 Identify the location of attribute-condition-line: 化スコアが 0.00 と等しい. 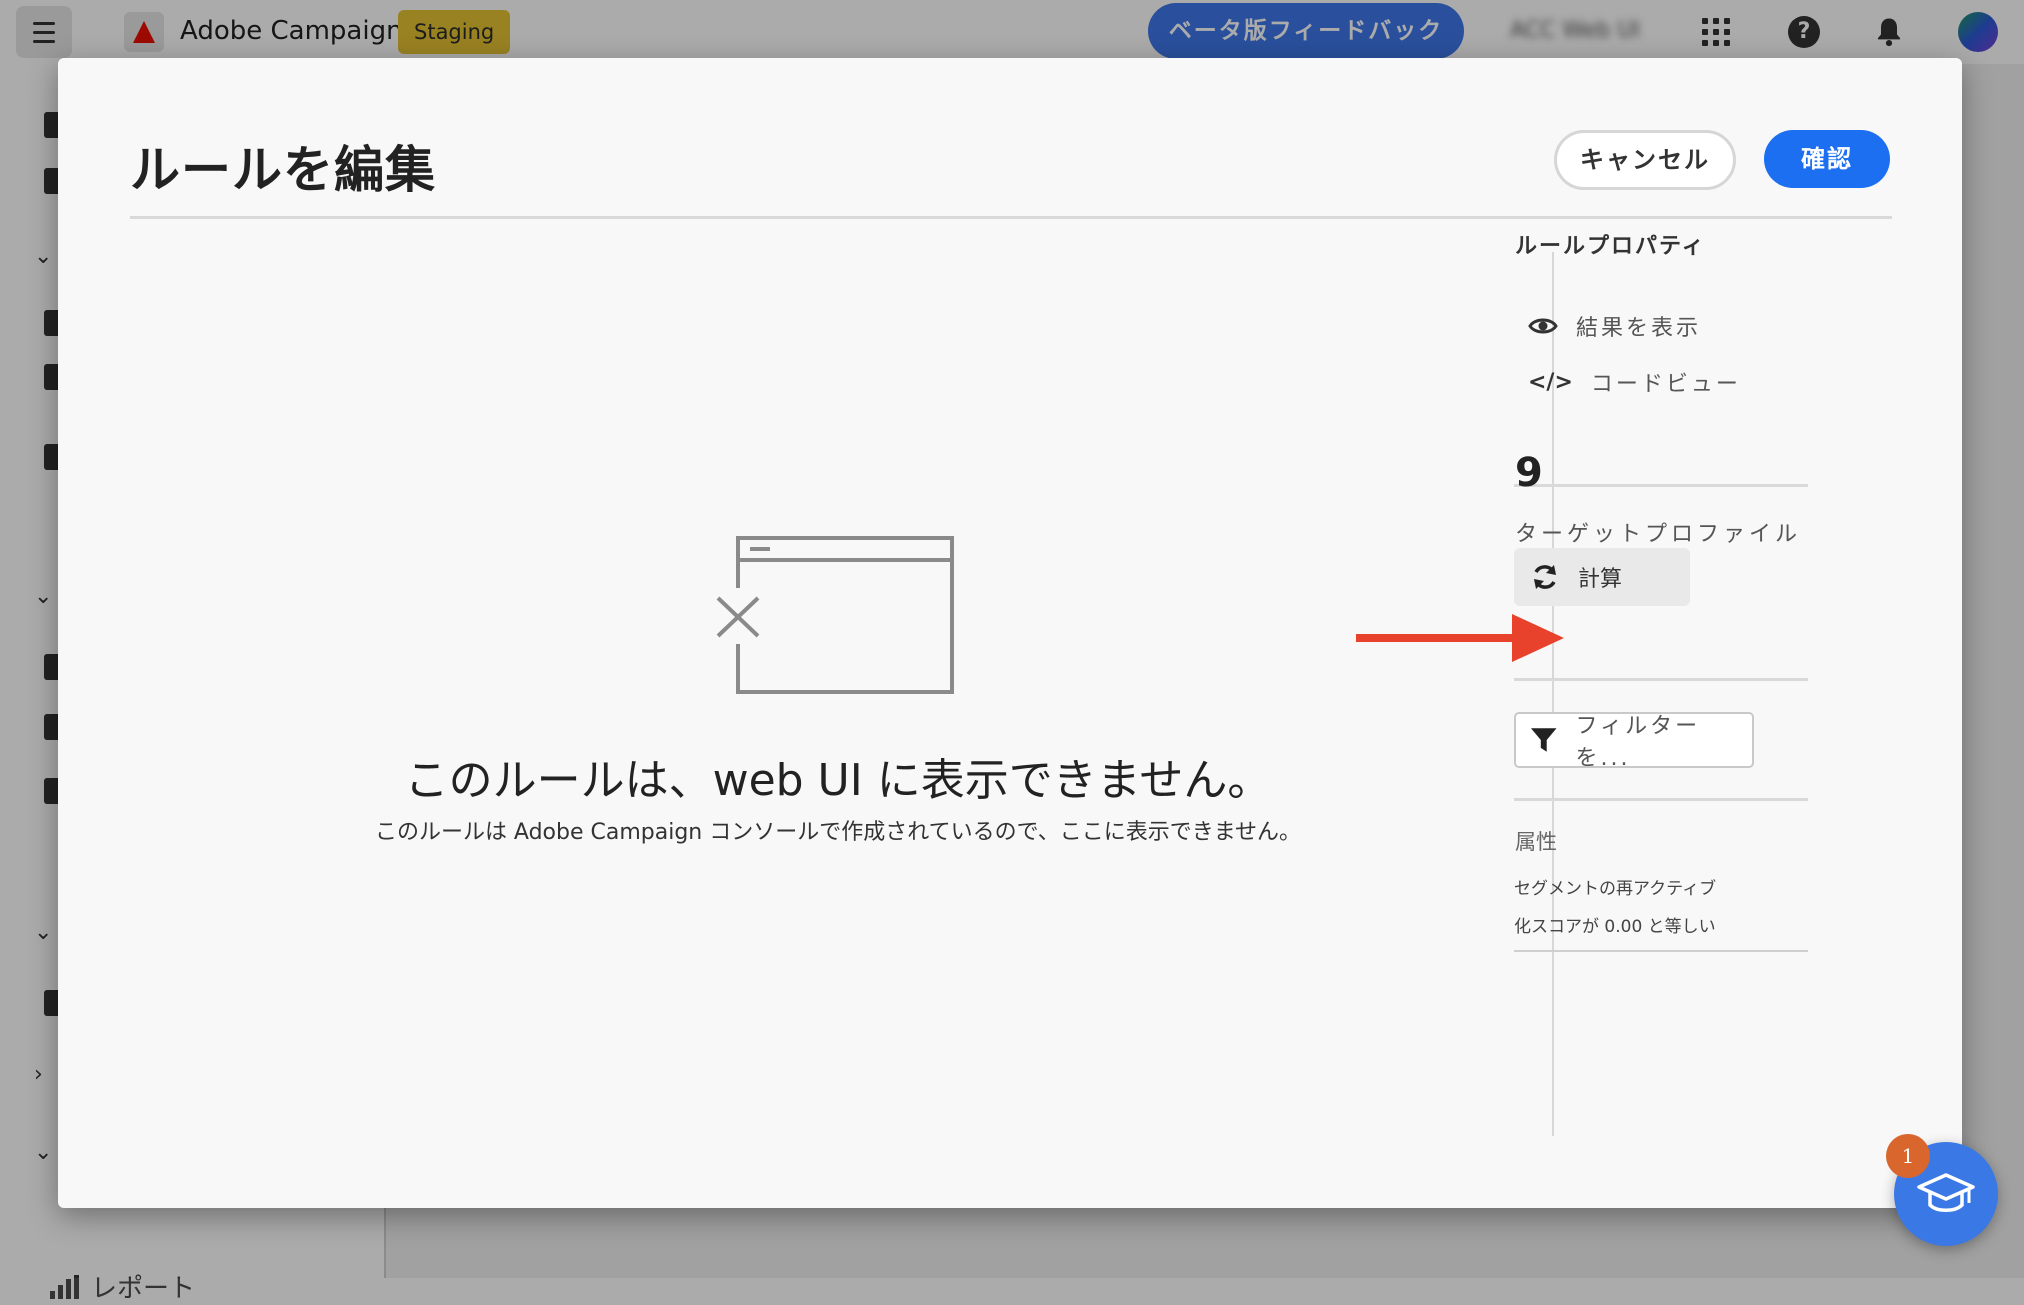
(1615, 927).